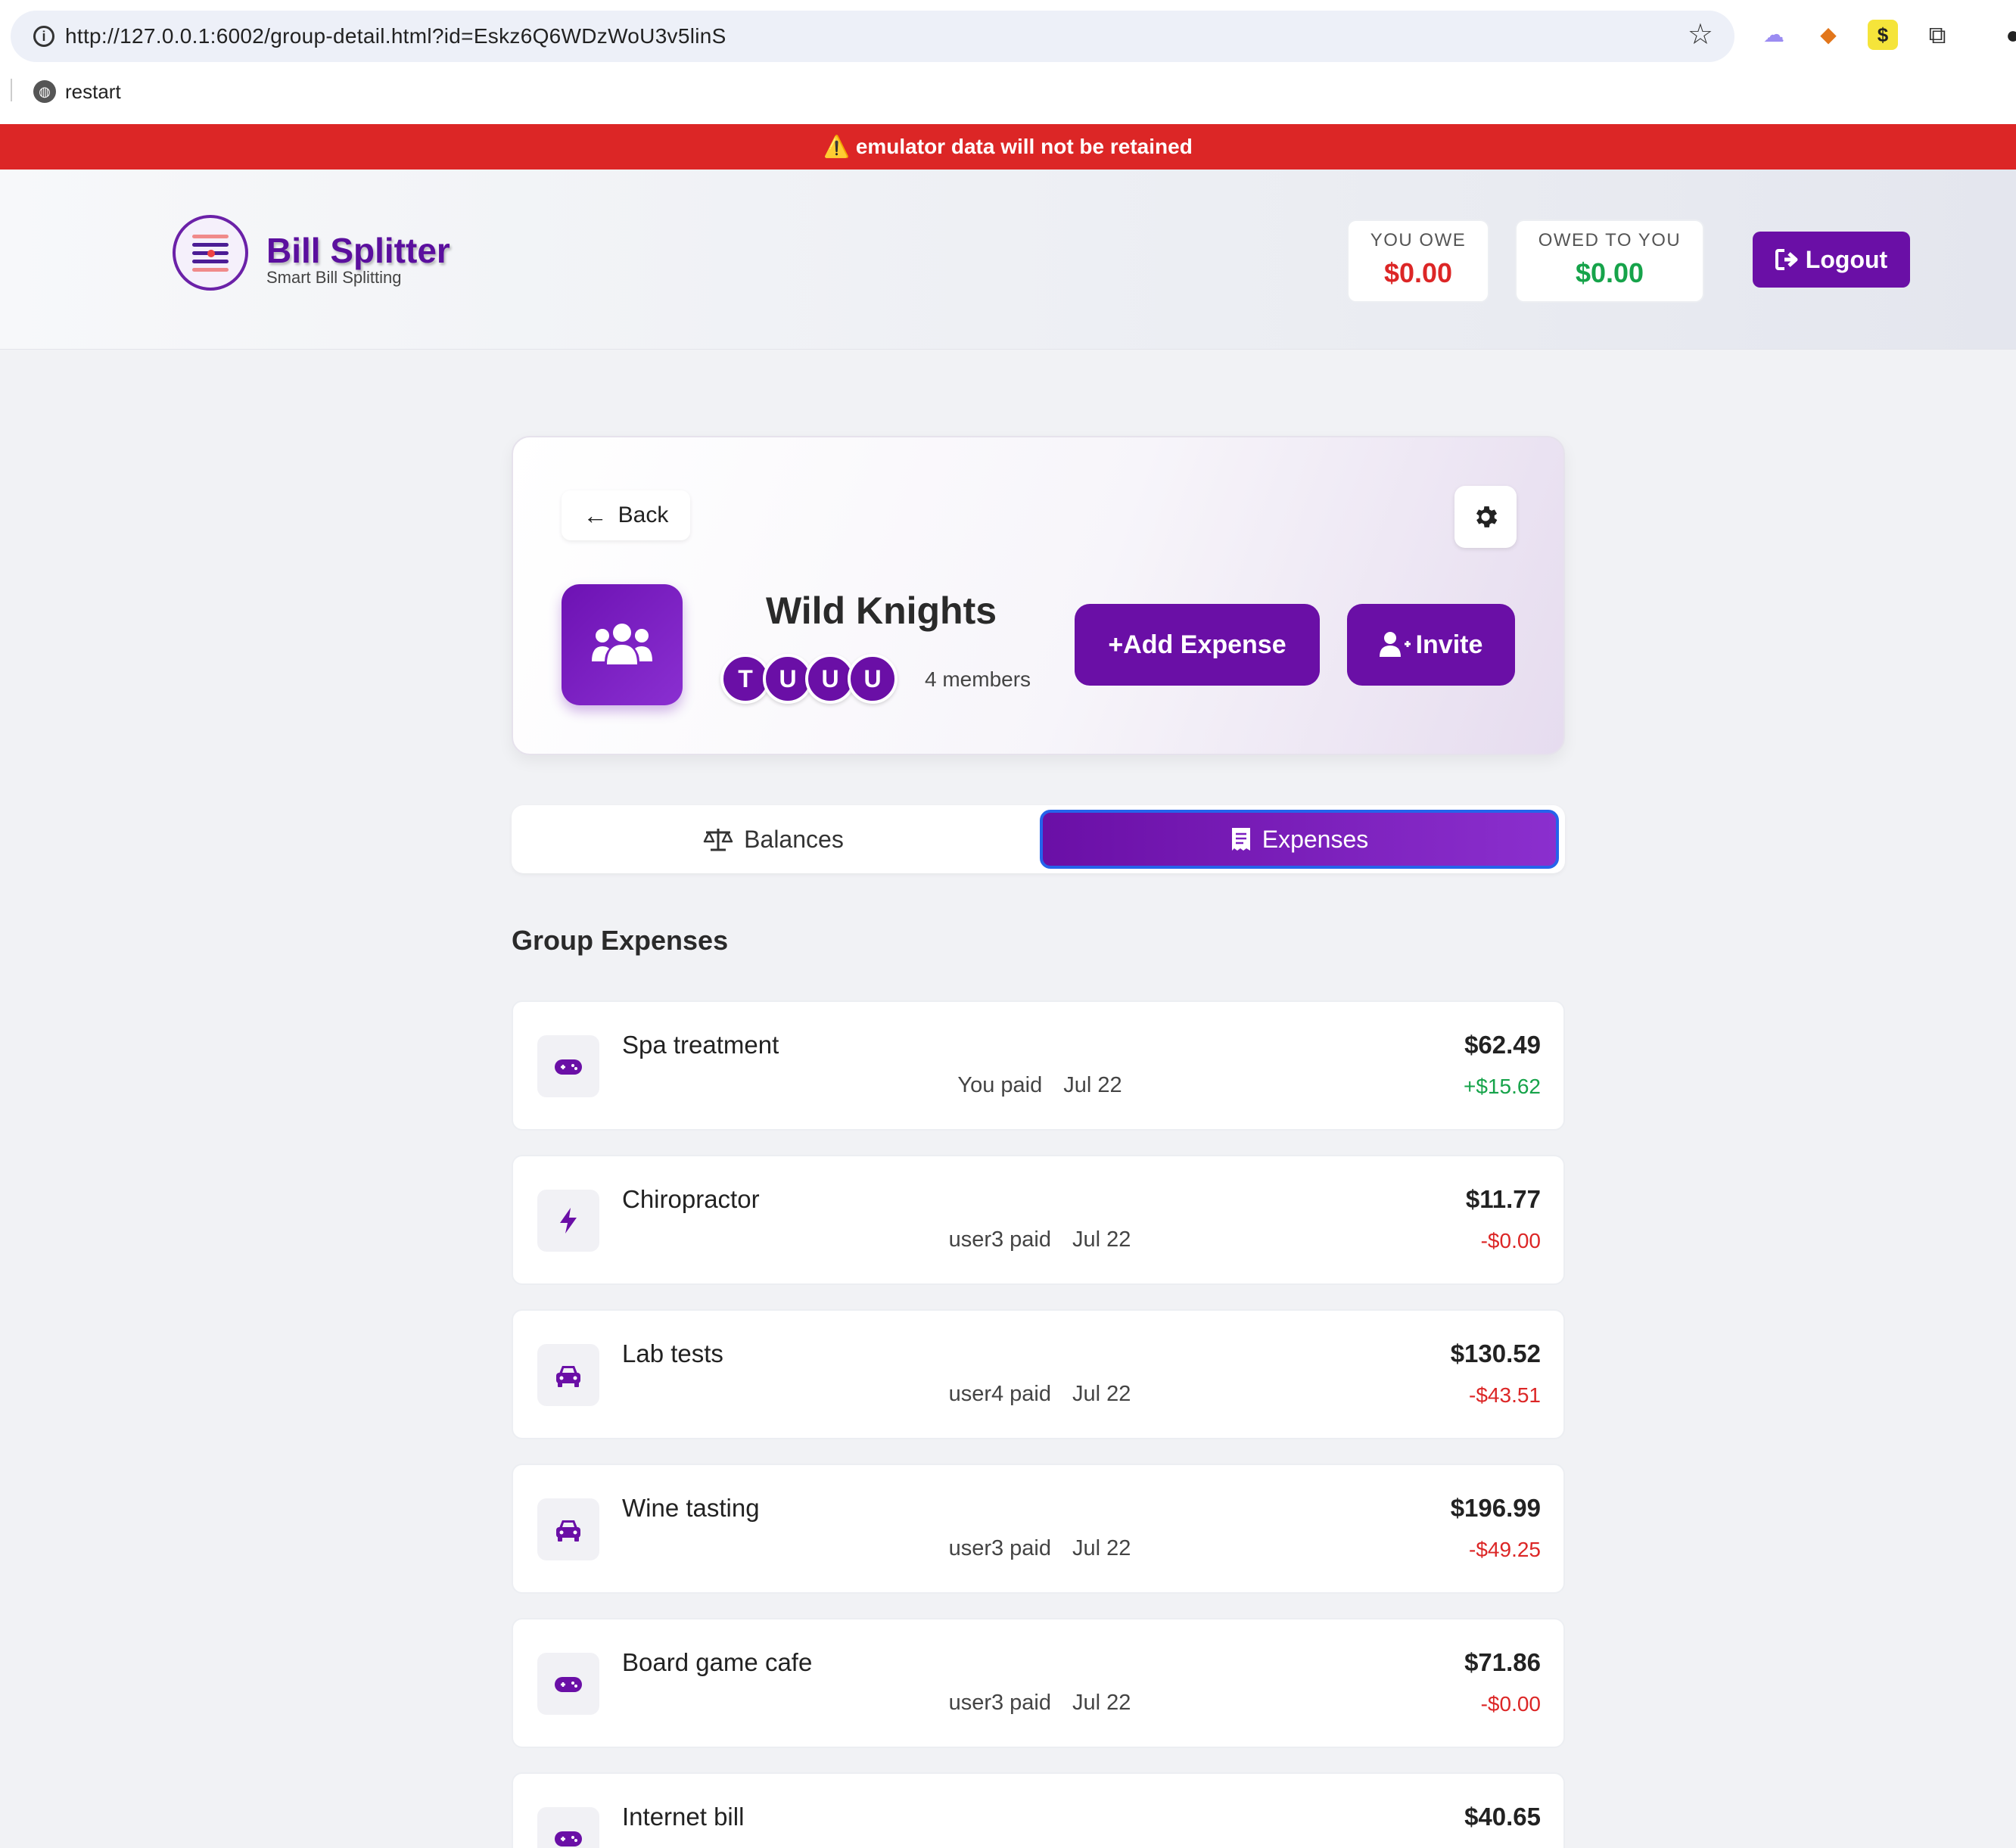  I want to click on fox-extension-icon: ◆, so click(1828, 35).